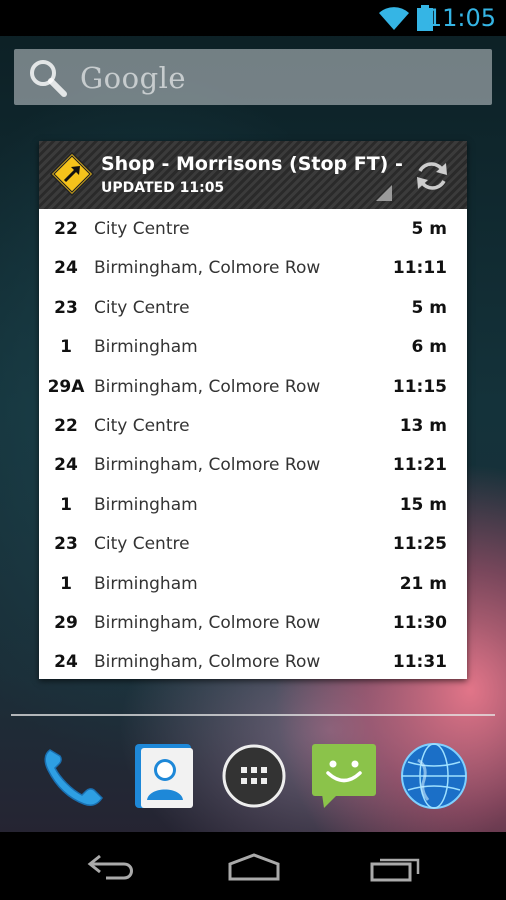 This screenshot has height=900, width=506. What do you see at coordinates (72, 174) in the screenshot?
I see `bus-stop-sign-icon` at bounding box center [72, 174].